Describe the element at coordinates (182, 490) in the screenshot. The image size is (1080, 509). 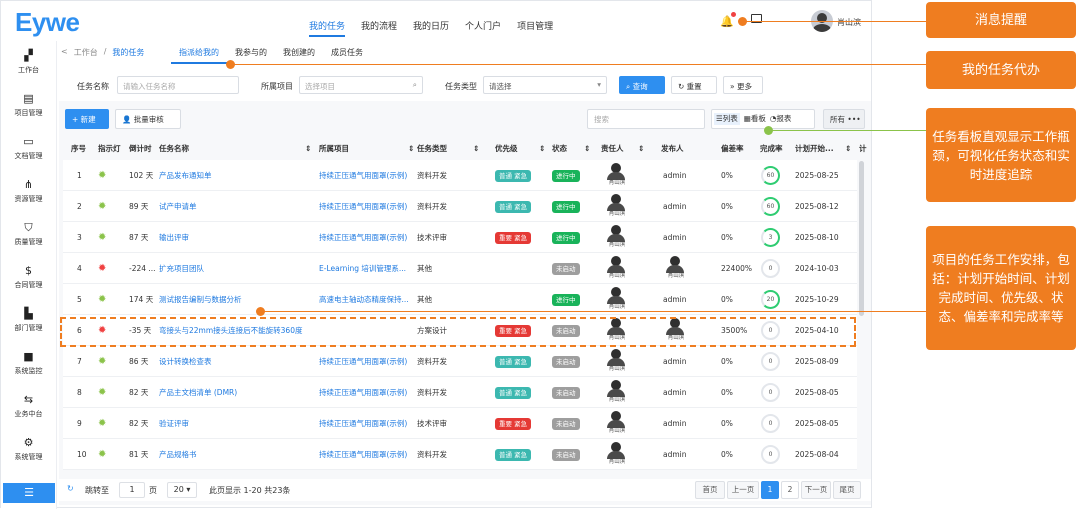
I see `page-size-select: 20 ▾` at that location.